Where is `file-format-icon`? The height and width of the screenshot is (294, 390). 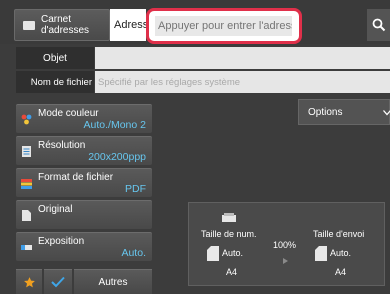
file-format-icon is located at coordinates (26, 184).